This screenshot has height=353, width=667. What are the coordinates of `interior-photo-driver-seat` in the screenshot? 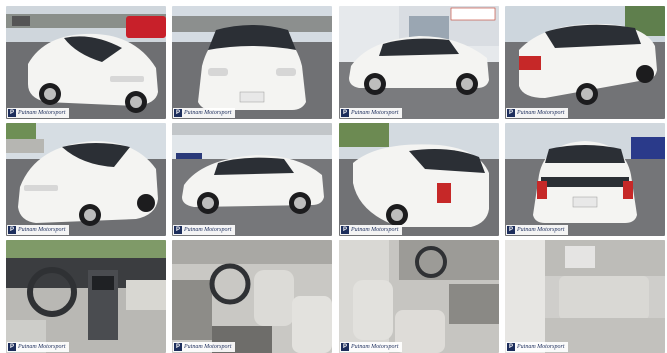 It's located at (252, 296).